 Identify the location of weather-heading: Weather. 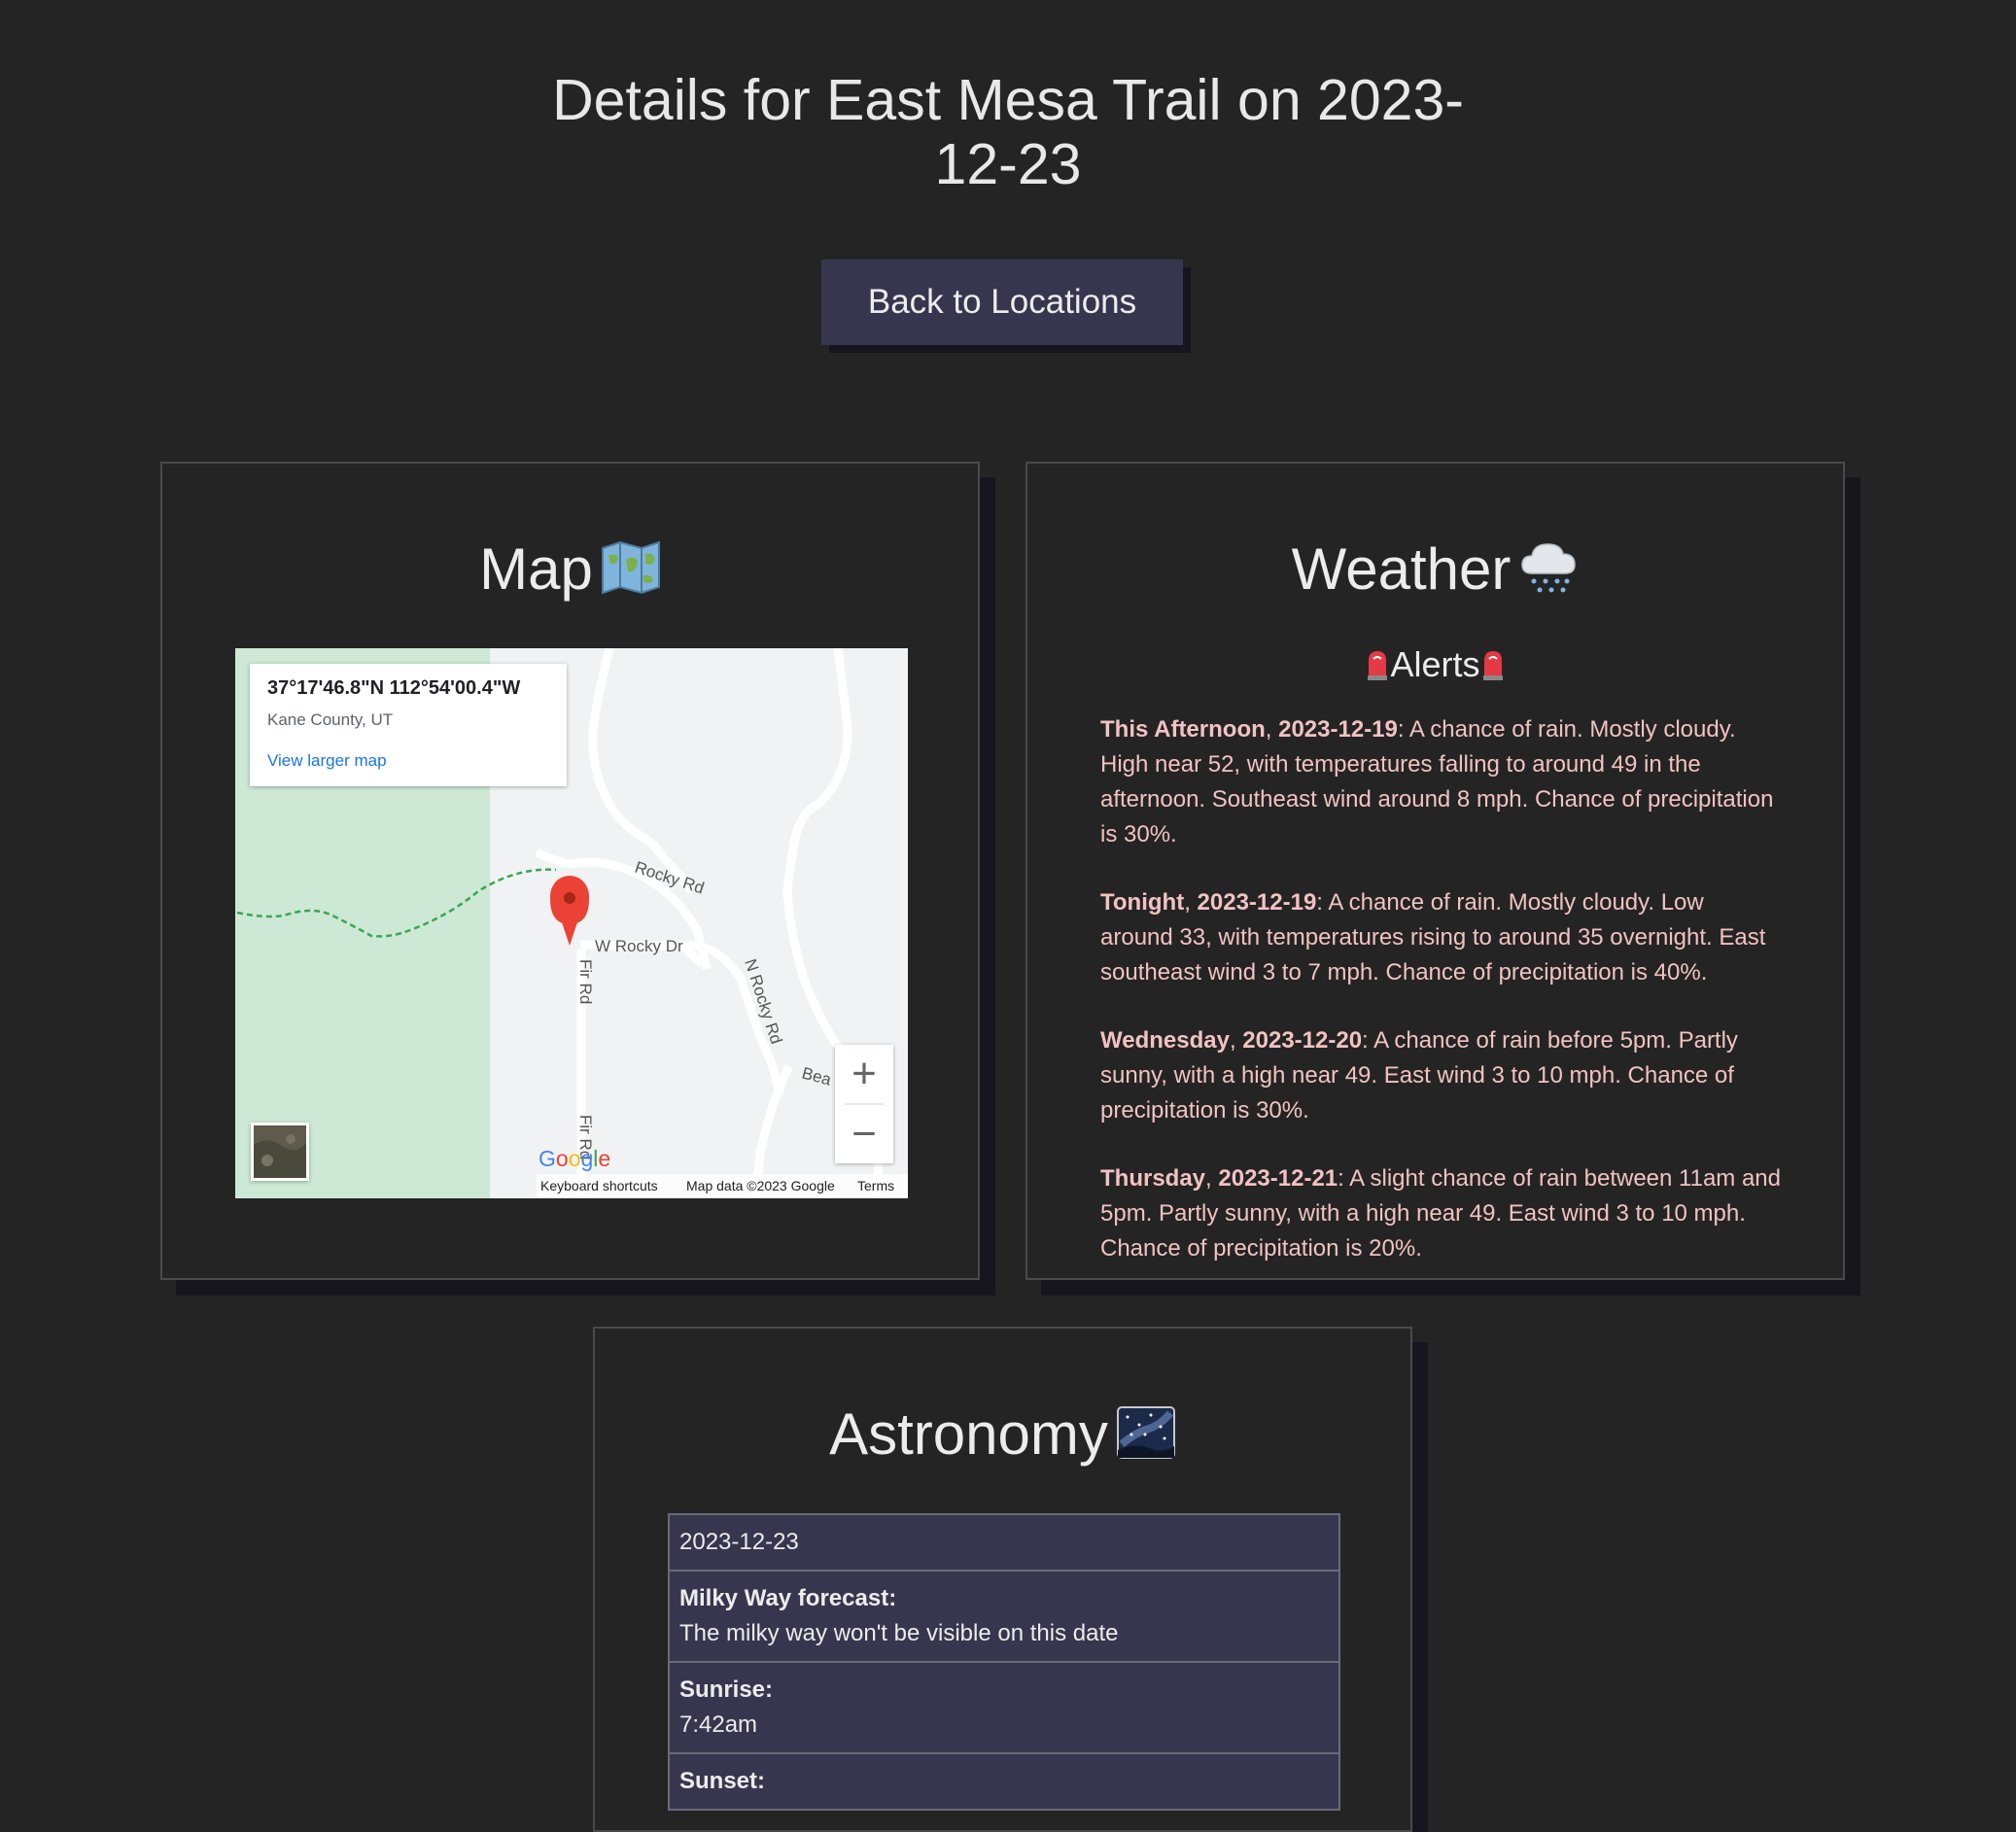
(1435, 570).